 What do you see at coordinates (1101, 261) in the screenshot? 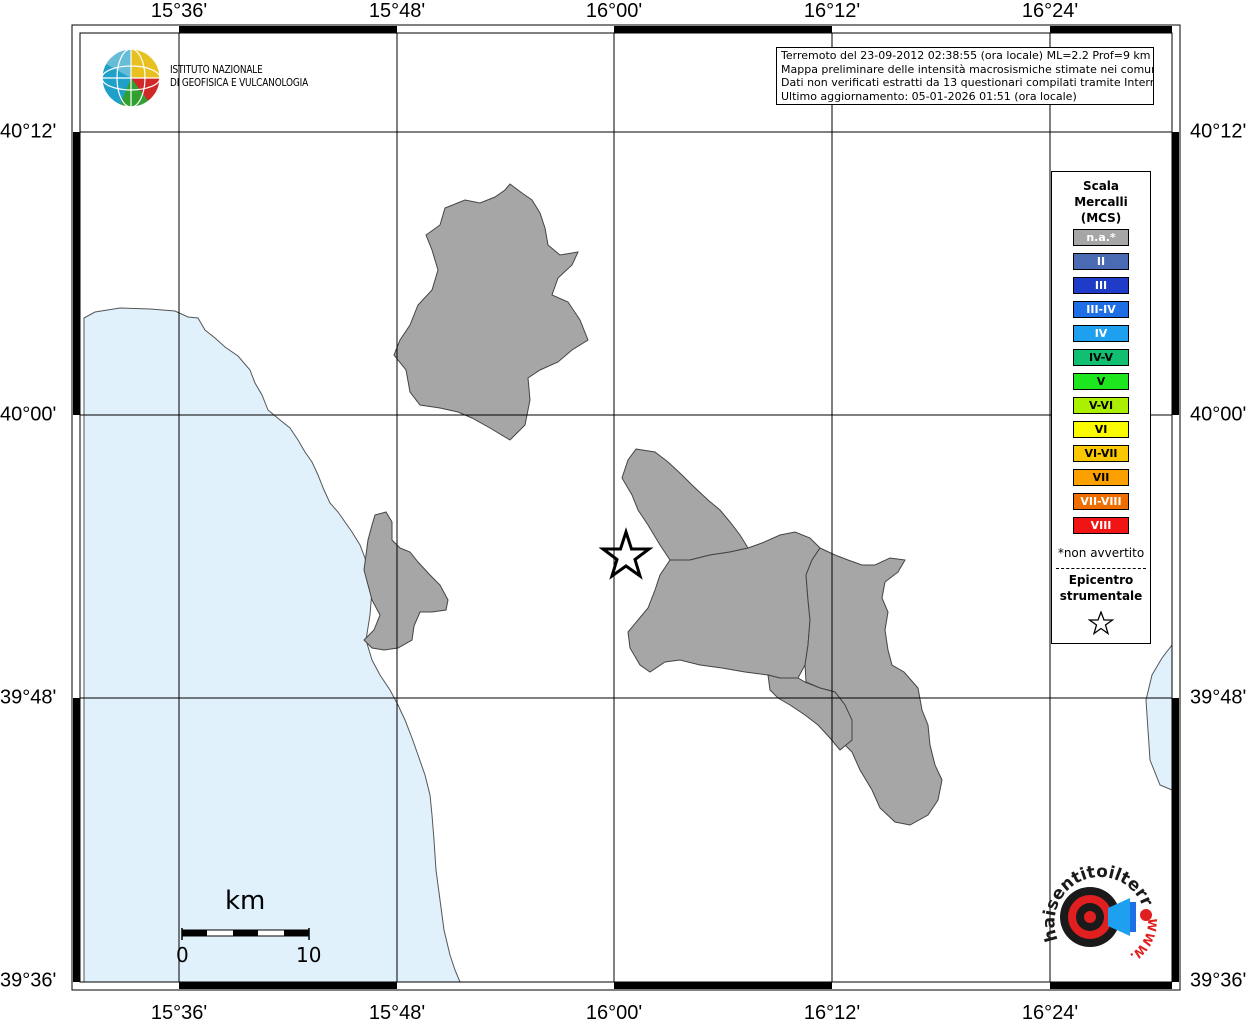
I see `legend-item-1: II` at bounding box center [1101, 261].